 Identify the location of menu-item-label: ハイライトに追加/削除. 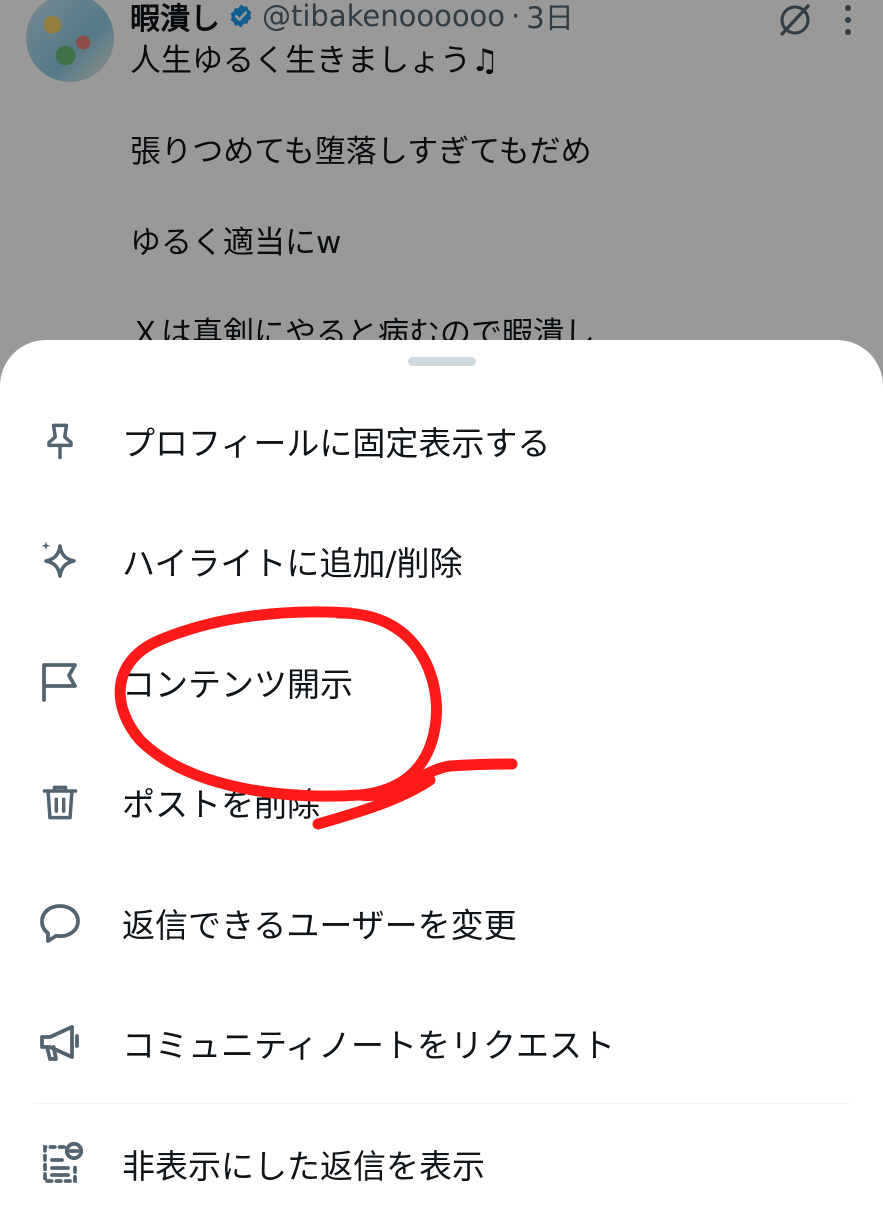
(292, 563).